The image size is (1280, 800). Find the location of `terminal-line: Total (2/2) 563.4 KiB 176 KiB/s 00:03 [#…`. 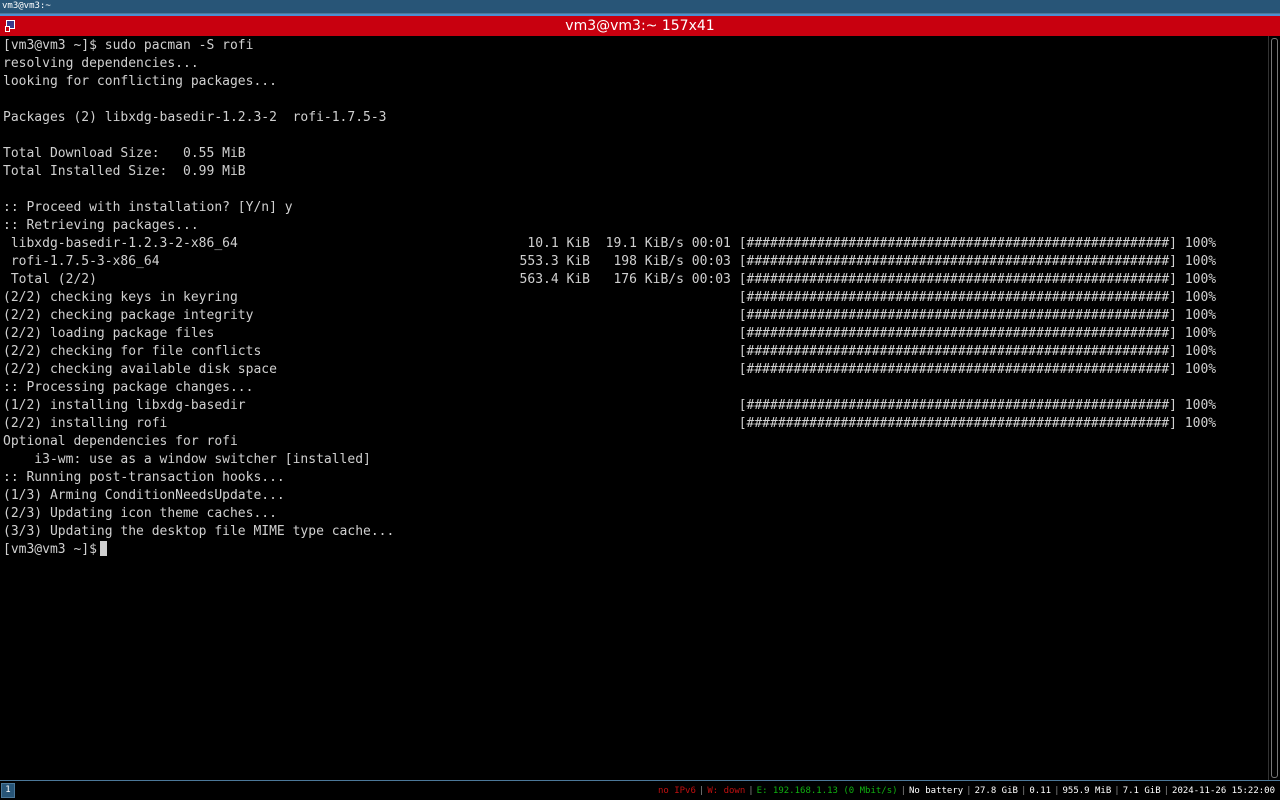

terminal-line: Total (2/2) 563.4 KiB 176 KiB/s 00:03 [#… is located at coordinates (610, 279).